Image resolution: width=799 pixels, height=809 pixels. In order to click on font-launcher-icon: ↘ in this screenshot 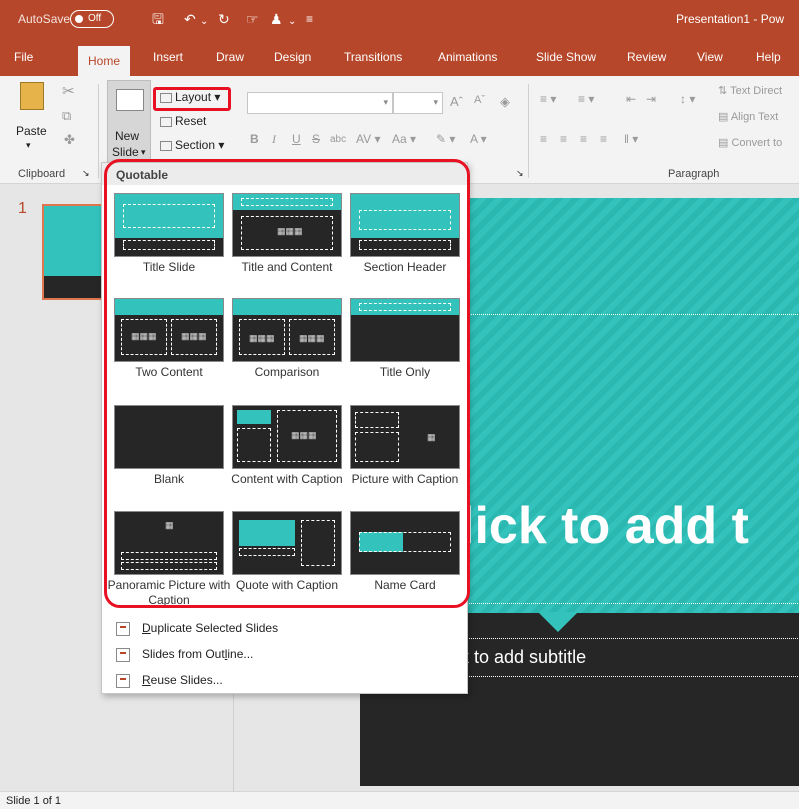, I will do `click(520, 173)`.